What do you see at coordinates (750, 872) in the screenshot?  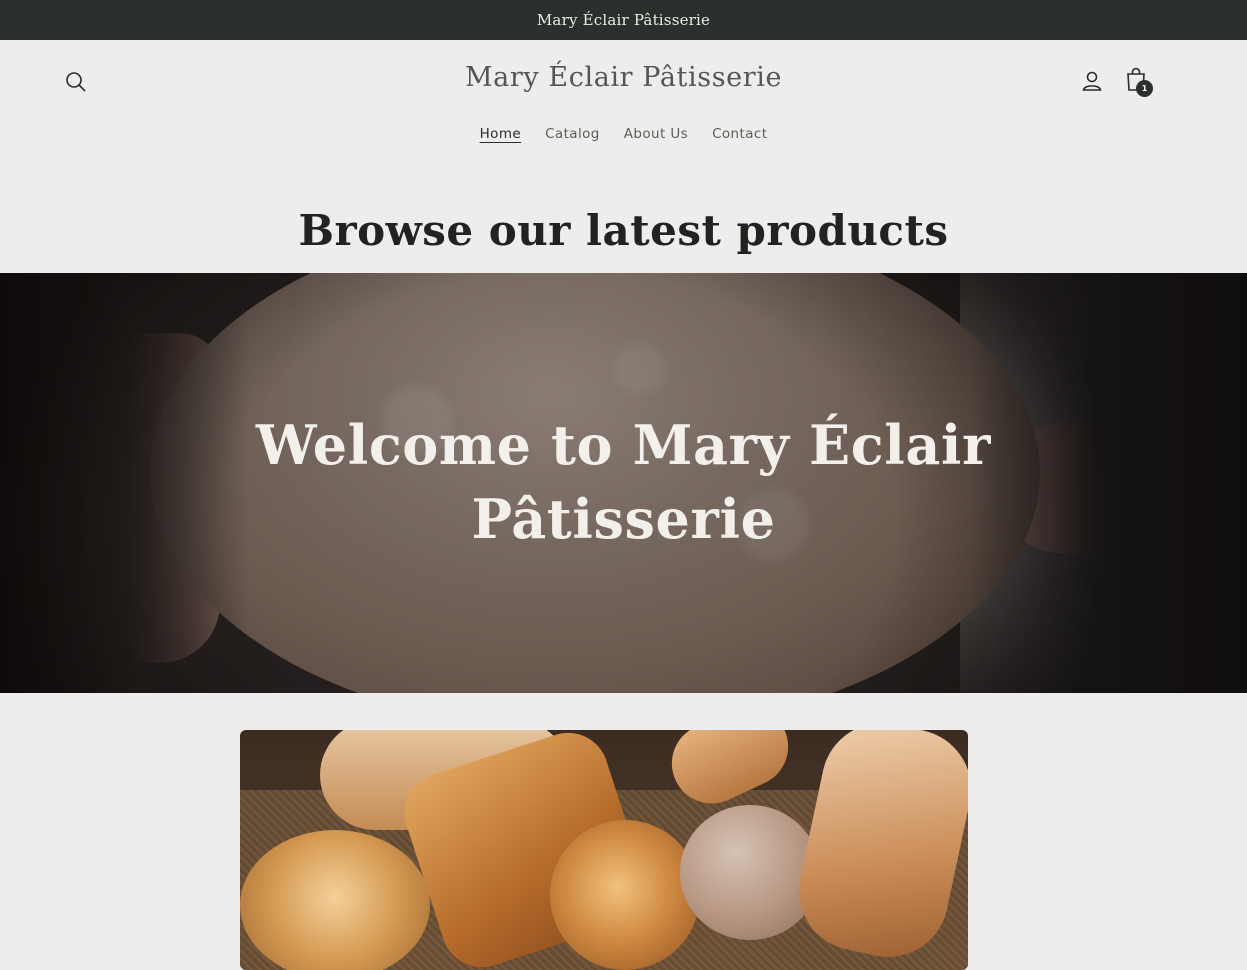 I see `bun-image` at bounding box center [750, 872].